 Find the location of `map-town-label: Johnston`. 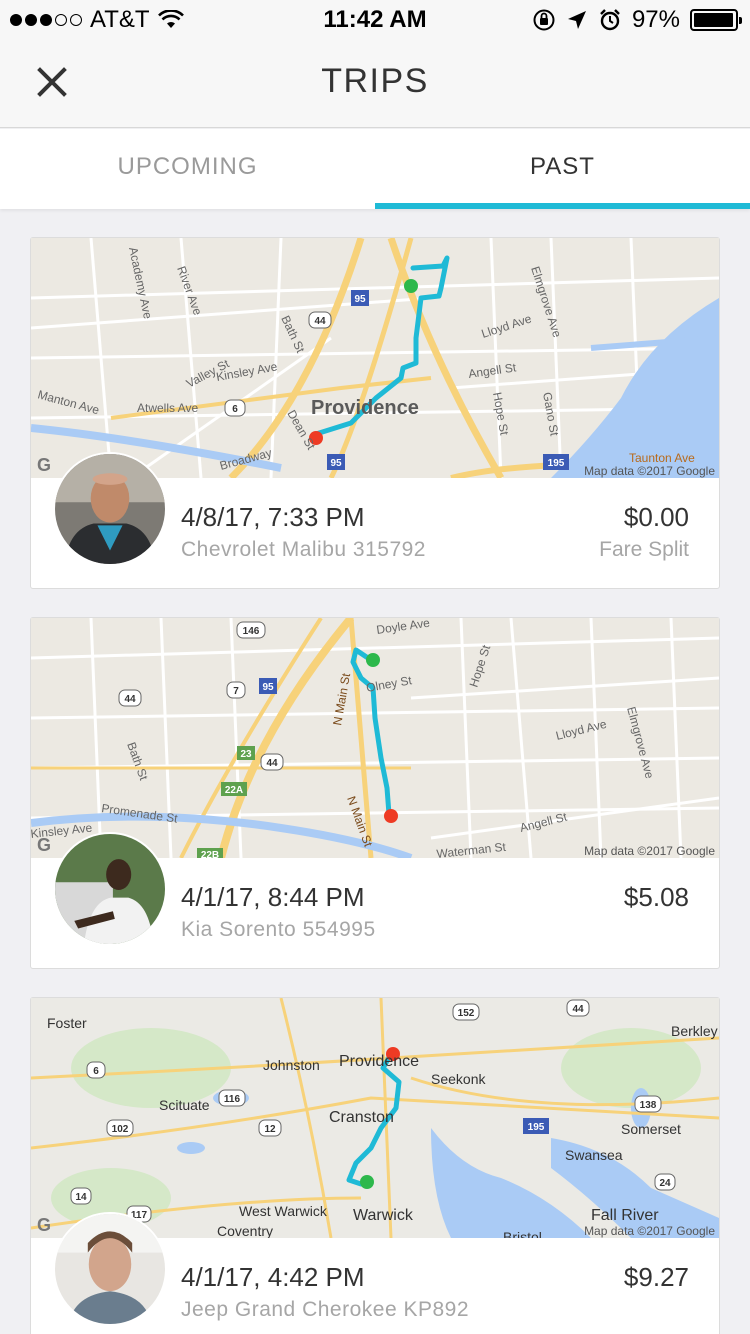

map-town-label: Johnston is located at coordinates (291, 1065).